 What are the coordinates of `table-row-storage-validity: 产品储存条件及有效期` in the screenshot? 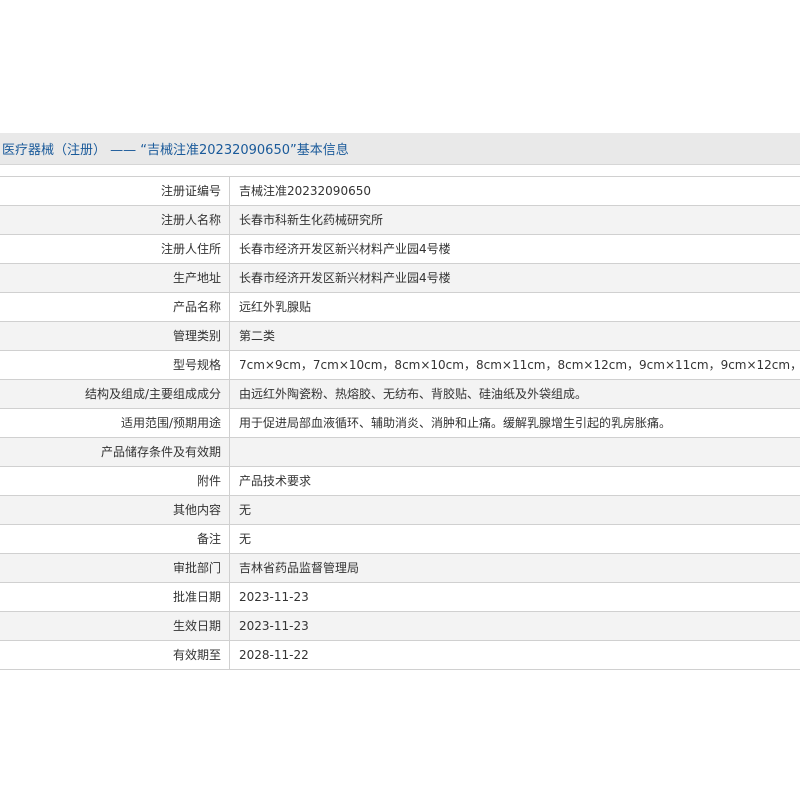 It's located at (400, 452).